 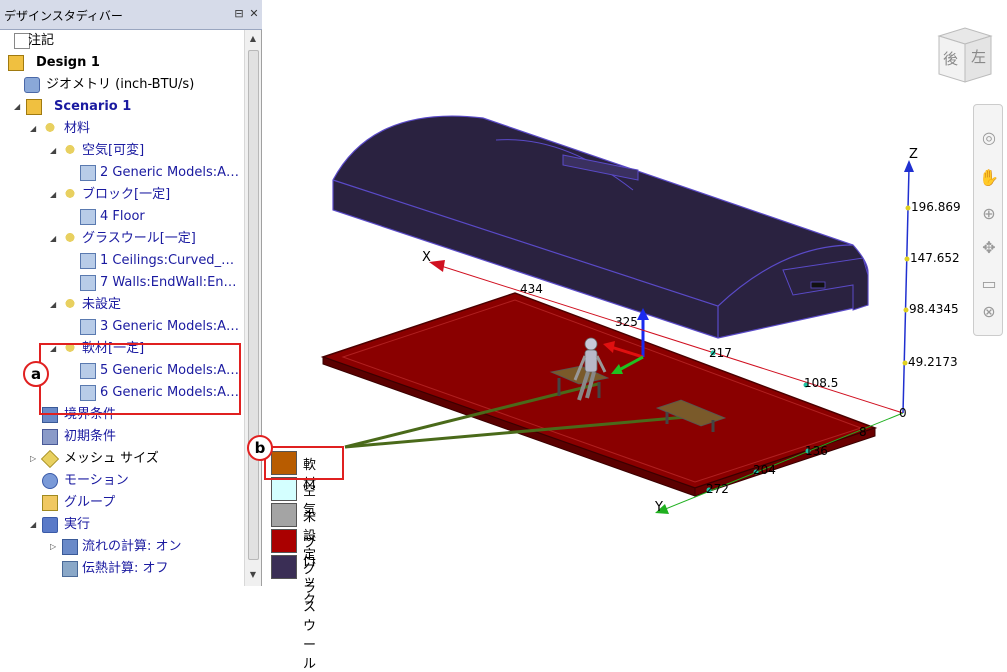 I want to click on tree-item-label: 4 Floor, so click(x=122, y=216).